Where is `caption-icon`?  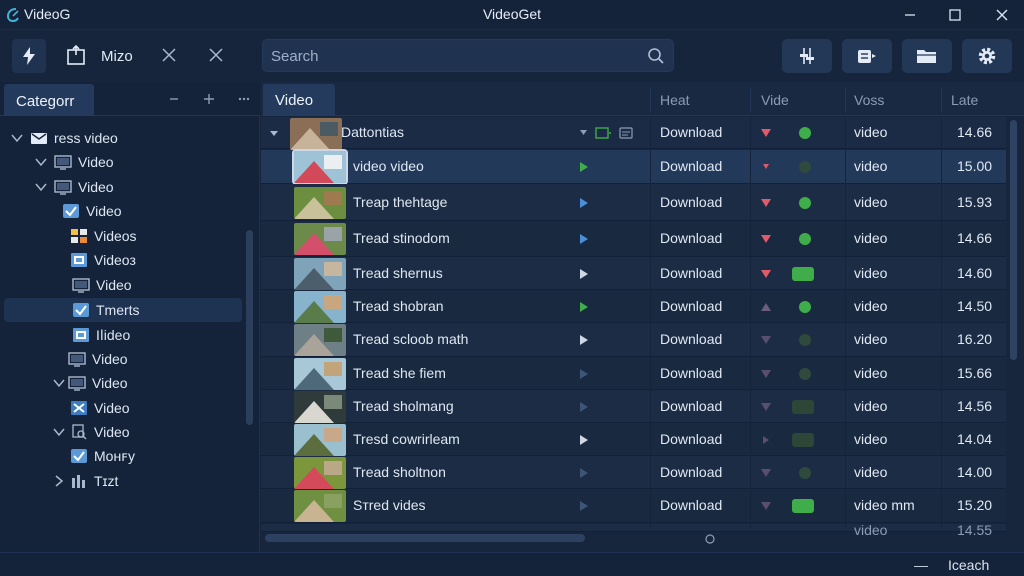 caption-icon is located at coordinates (626, 133).